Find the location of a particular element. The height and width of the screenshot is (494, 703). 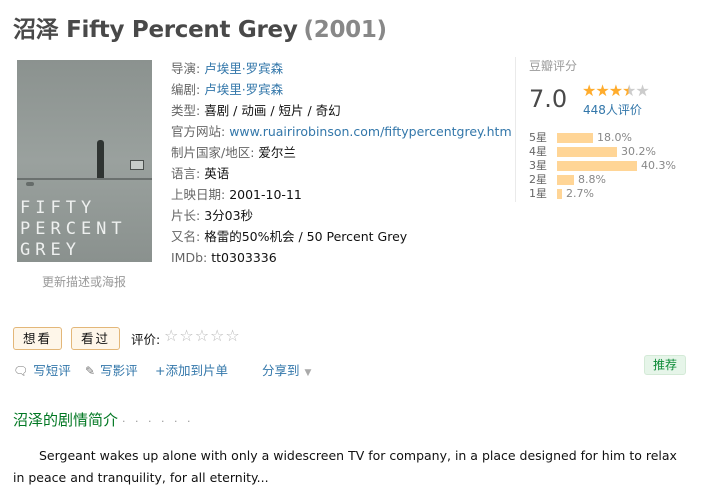

rating-row-label: 4星 is located at coordinates (538, 151).